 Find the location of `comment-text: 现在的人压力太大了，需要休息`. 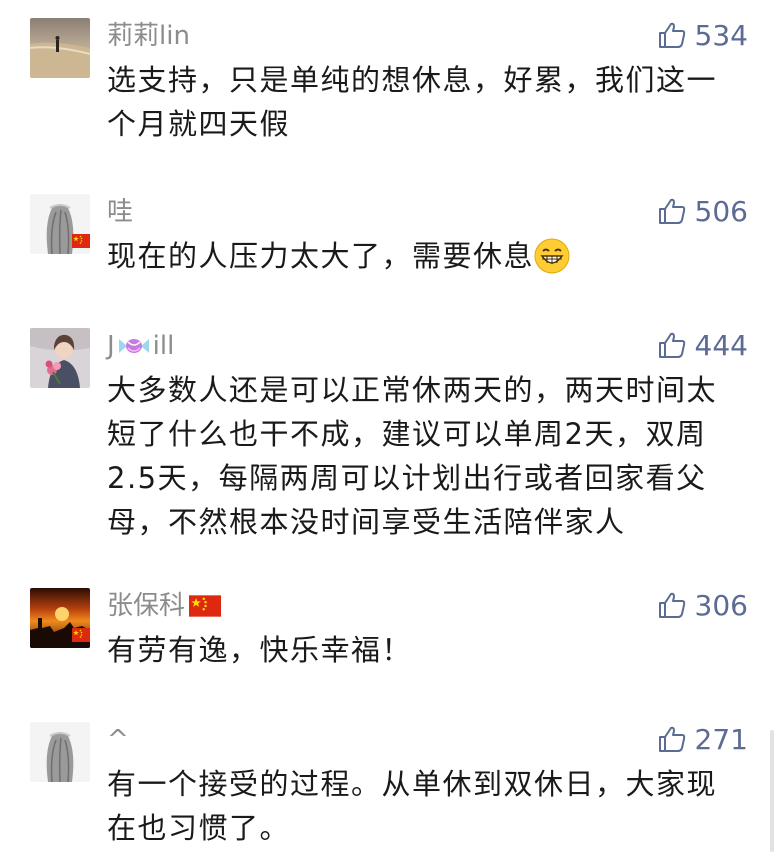

comment-text: 现在的人压力太大了，需要休息 is located at coordinates (429, 260).